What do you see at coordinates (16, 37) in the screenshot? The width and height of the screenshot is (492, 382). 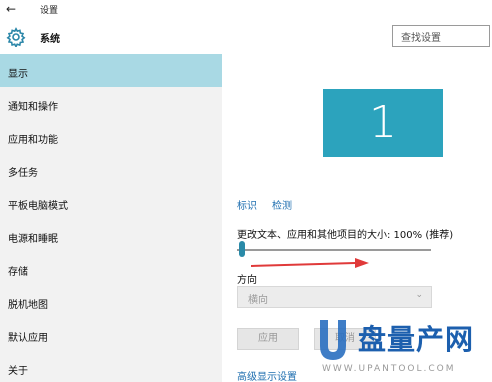 I see `gear-icon` at bounding box center [16, 37].